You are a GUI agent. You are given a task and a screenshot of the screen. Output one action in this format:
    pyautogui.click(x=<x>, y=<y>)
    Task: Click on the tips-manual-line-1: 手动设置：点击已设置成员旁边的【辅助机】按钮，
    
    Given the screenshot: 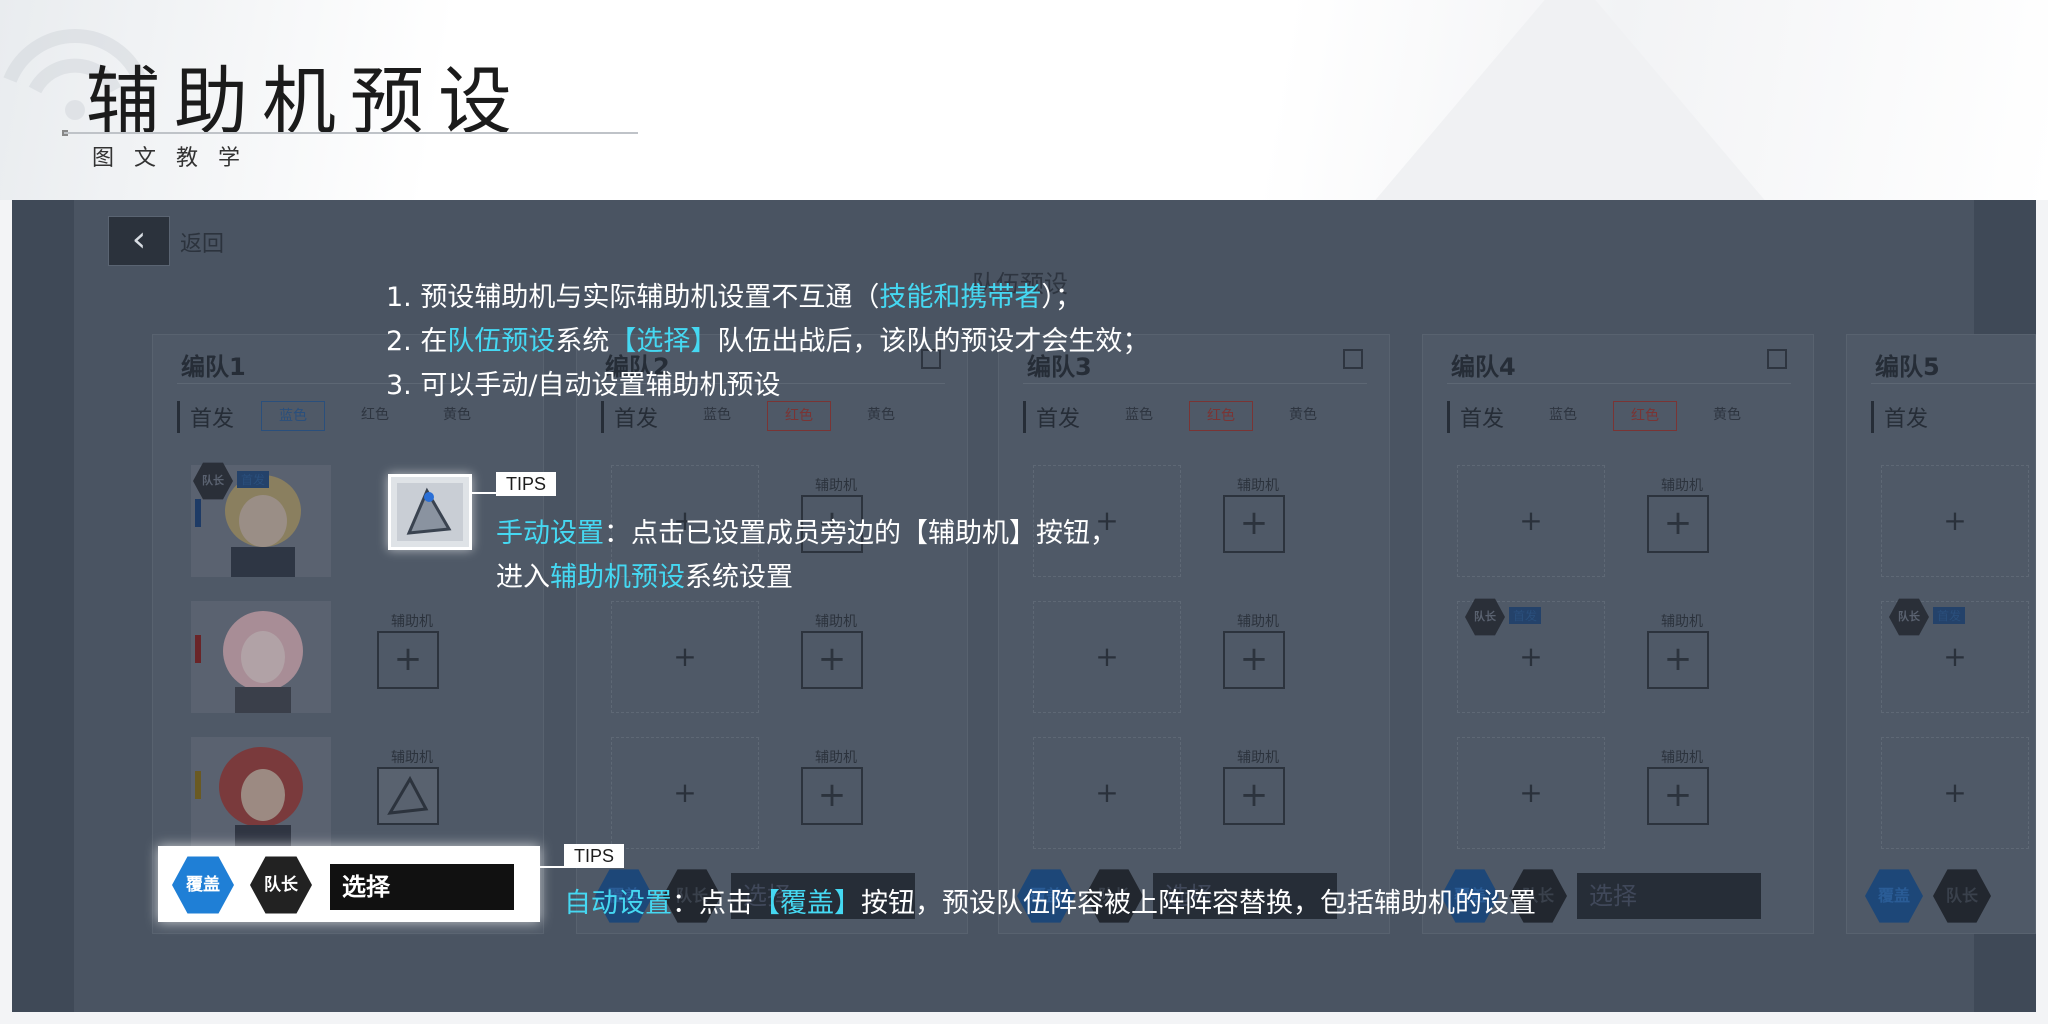 What is the action you would take?
    pyautogui.click(x=806, y=534)
    